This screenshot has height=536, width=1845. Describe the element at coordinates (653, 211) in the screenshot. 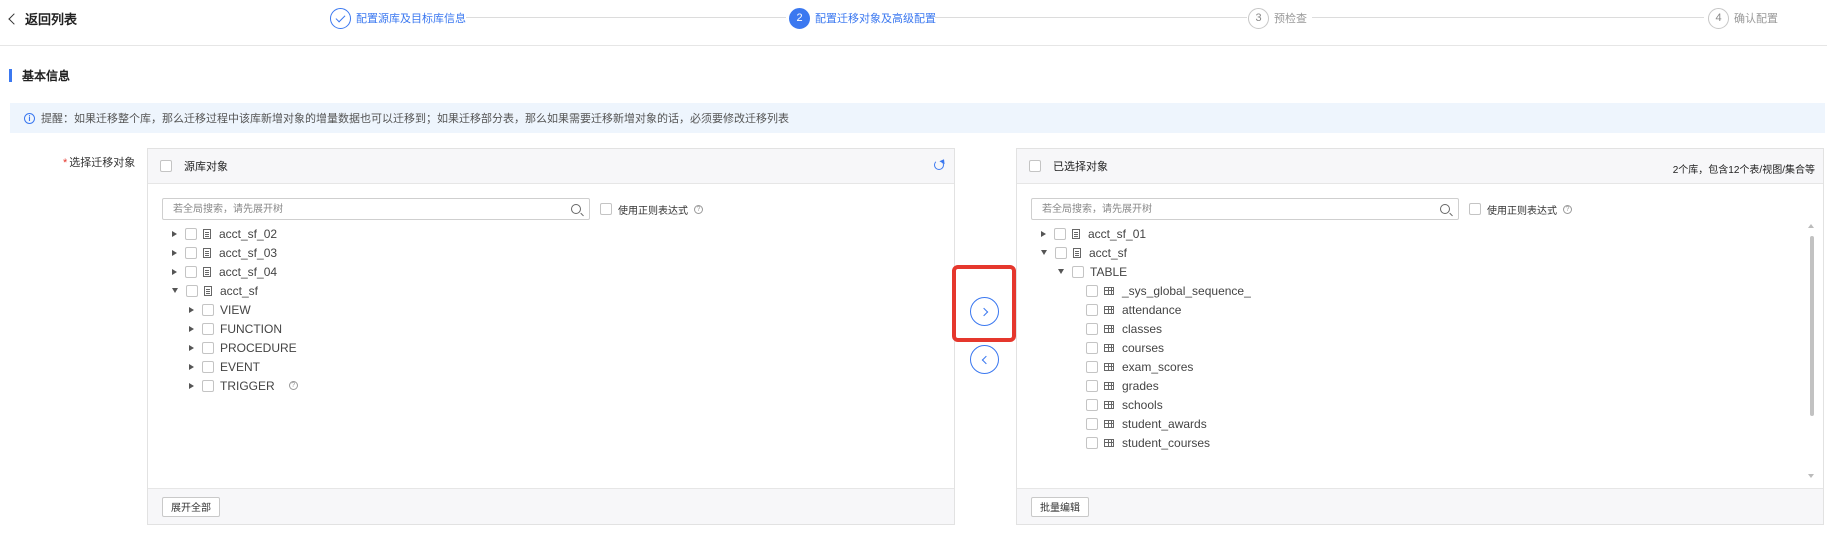

I see `regex-label: 使用正则表达式` at that location.